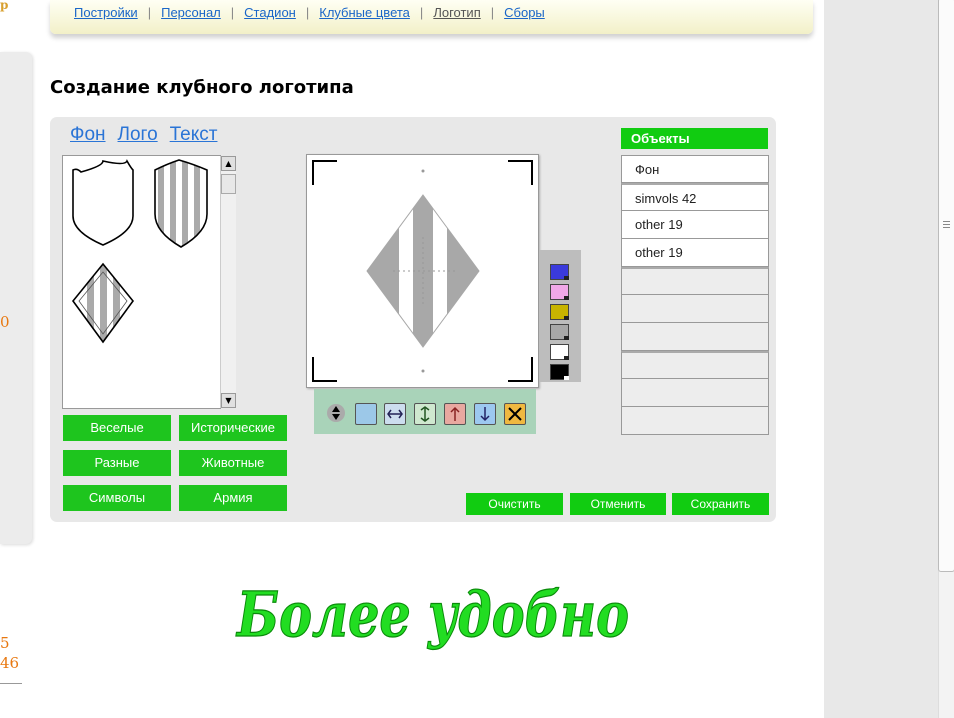  I want to click on objects-header: Объекты, so click(694, 138).